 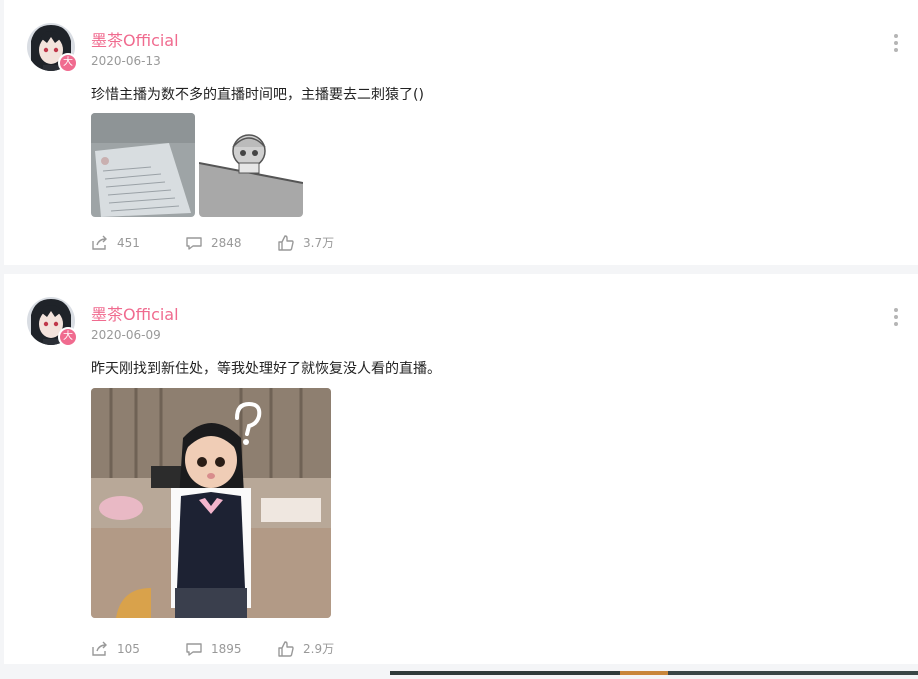 I want to click on post-date: 2020-06-09, so click(x=126, y=335).